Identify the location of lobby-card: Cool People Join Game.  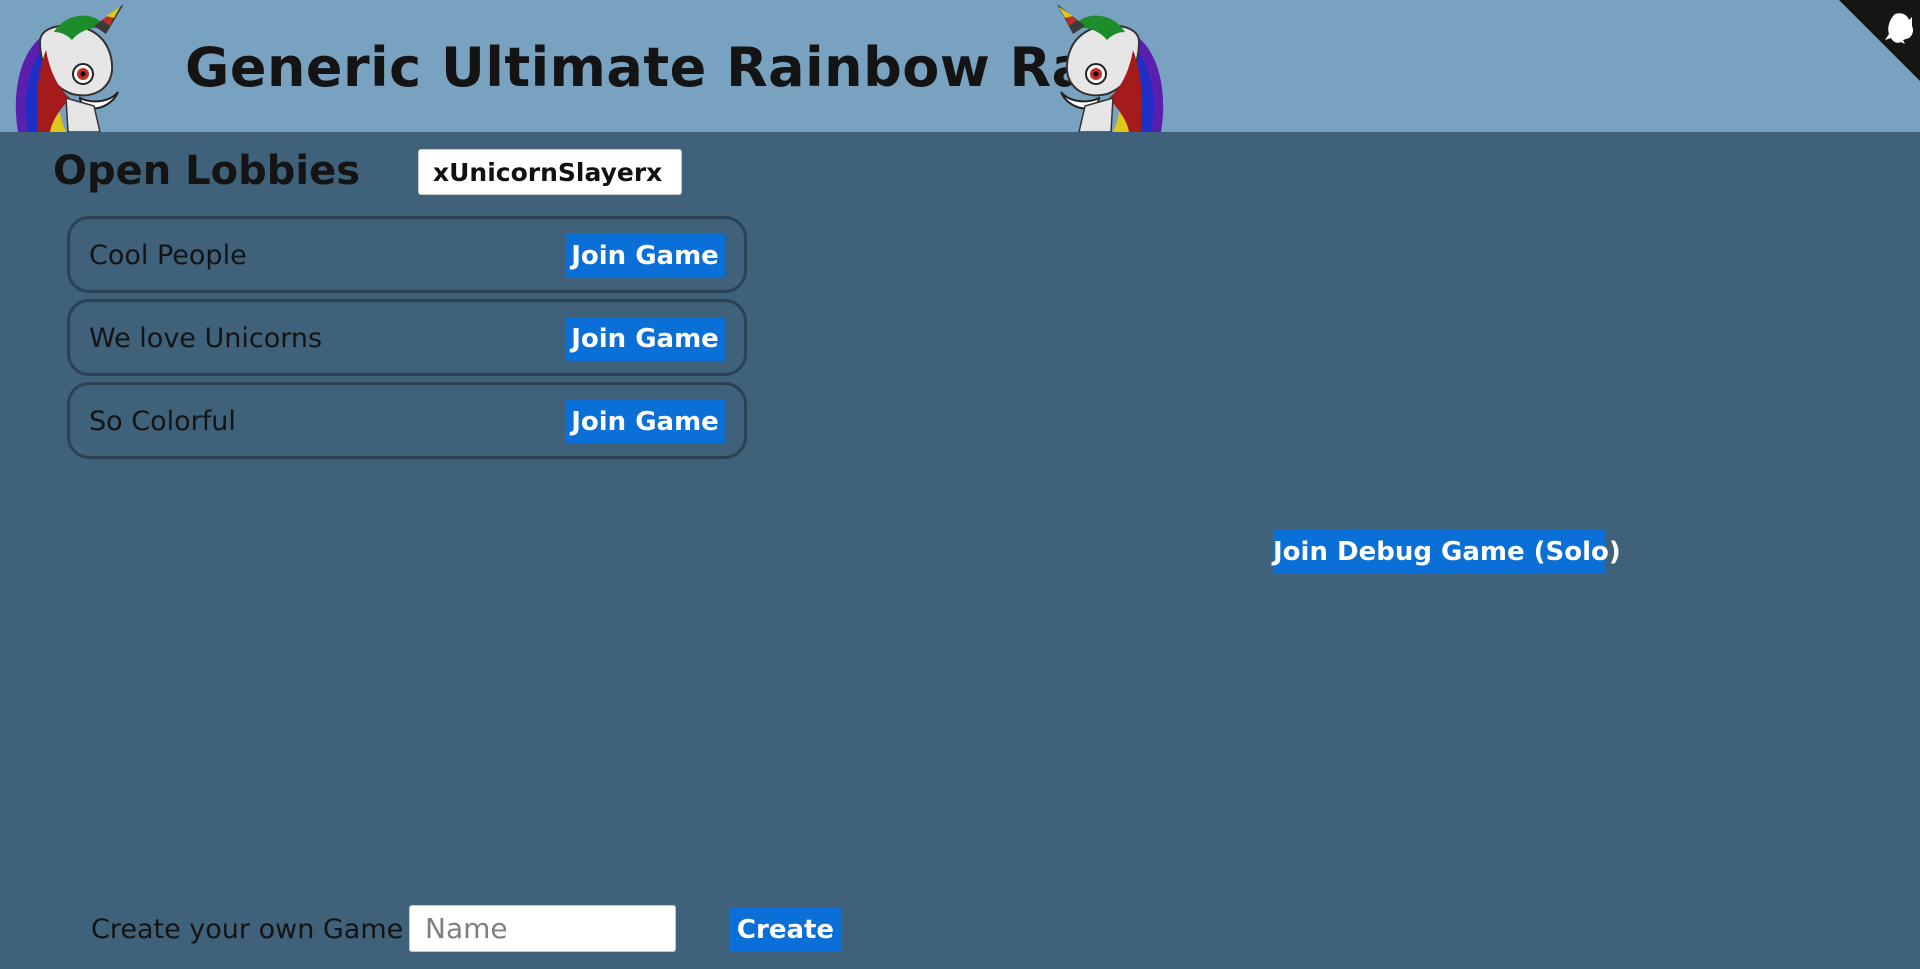
(407, 254).